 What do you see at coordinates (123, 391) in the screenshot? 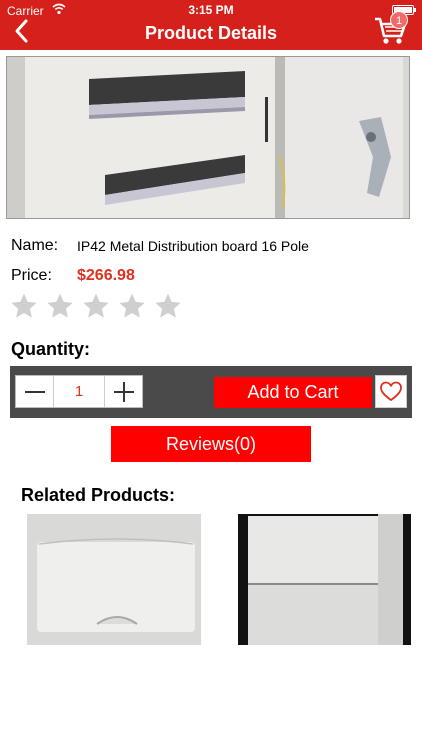
I see `plus-icon` at bounding box center [123, 391].